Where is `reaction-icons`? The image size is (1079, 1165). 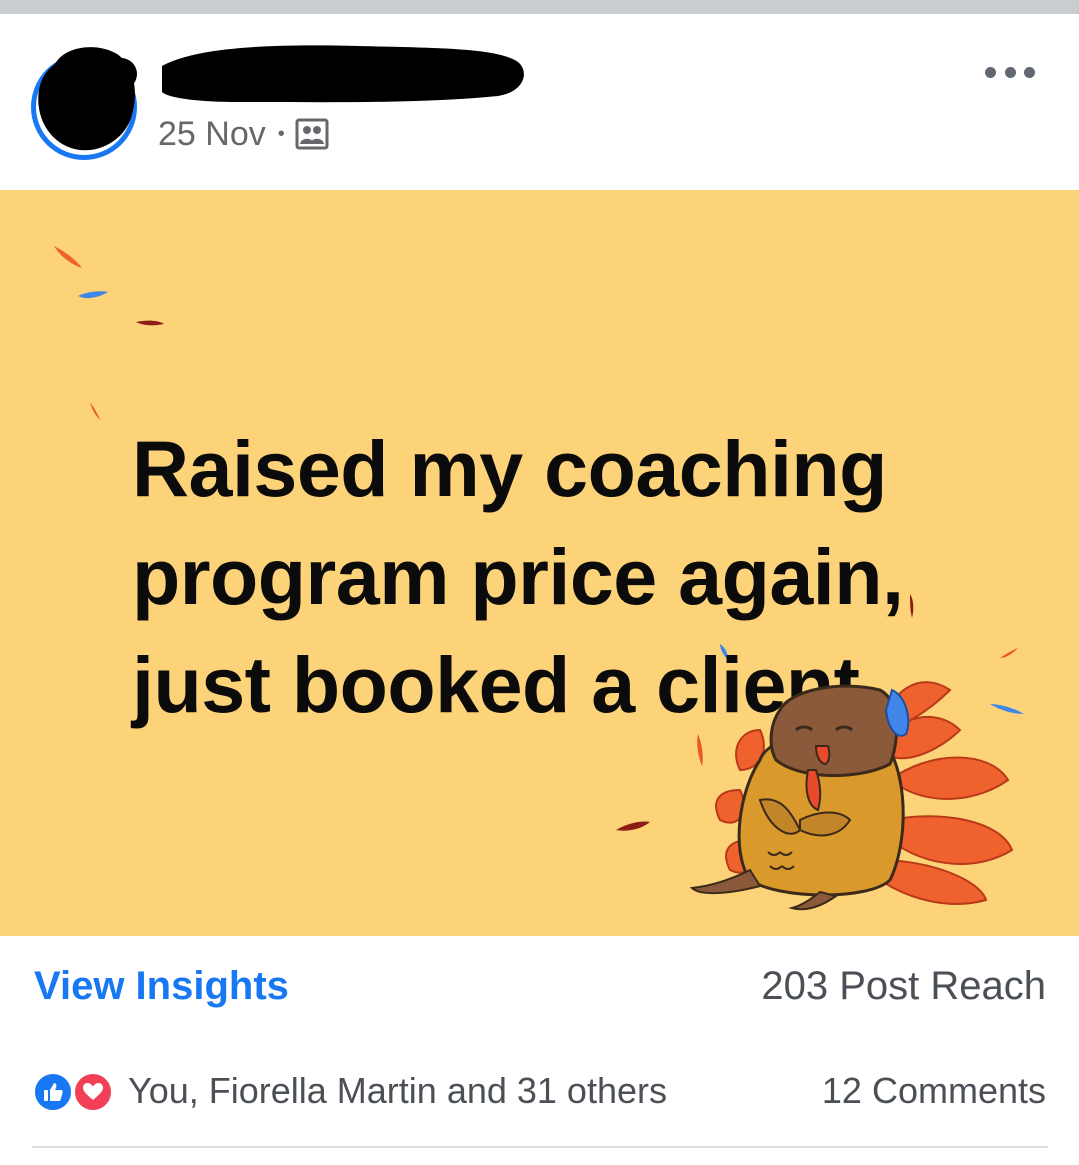
reaction-icons is located at coordinates (76, 1092).